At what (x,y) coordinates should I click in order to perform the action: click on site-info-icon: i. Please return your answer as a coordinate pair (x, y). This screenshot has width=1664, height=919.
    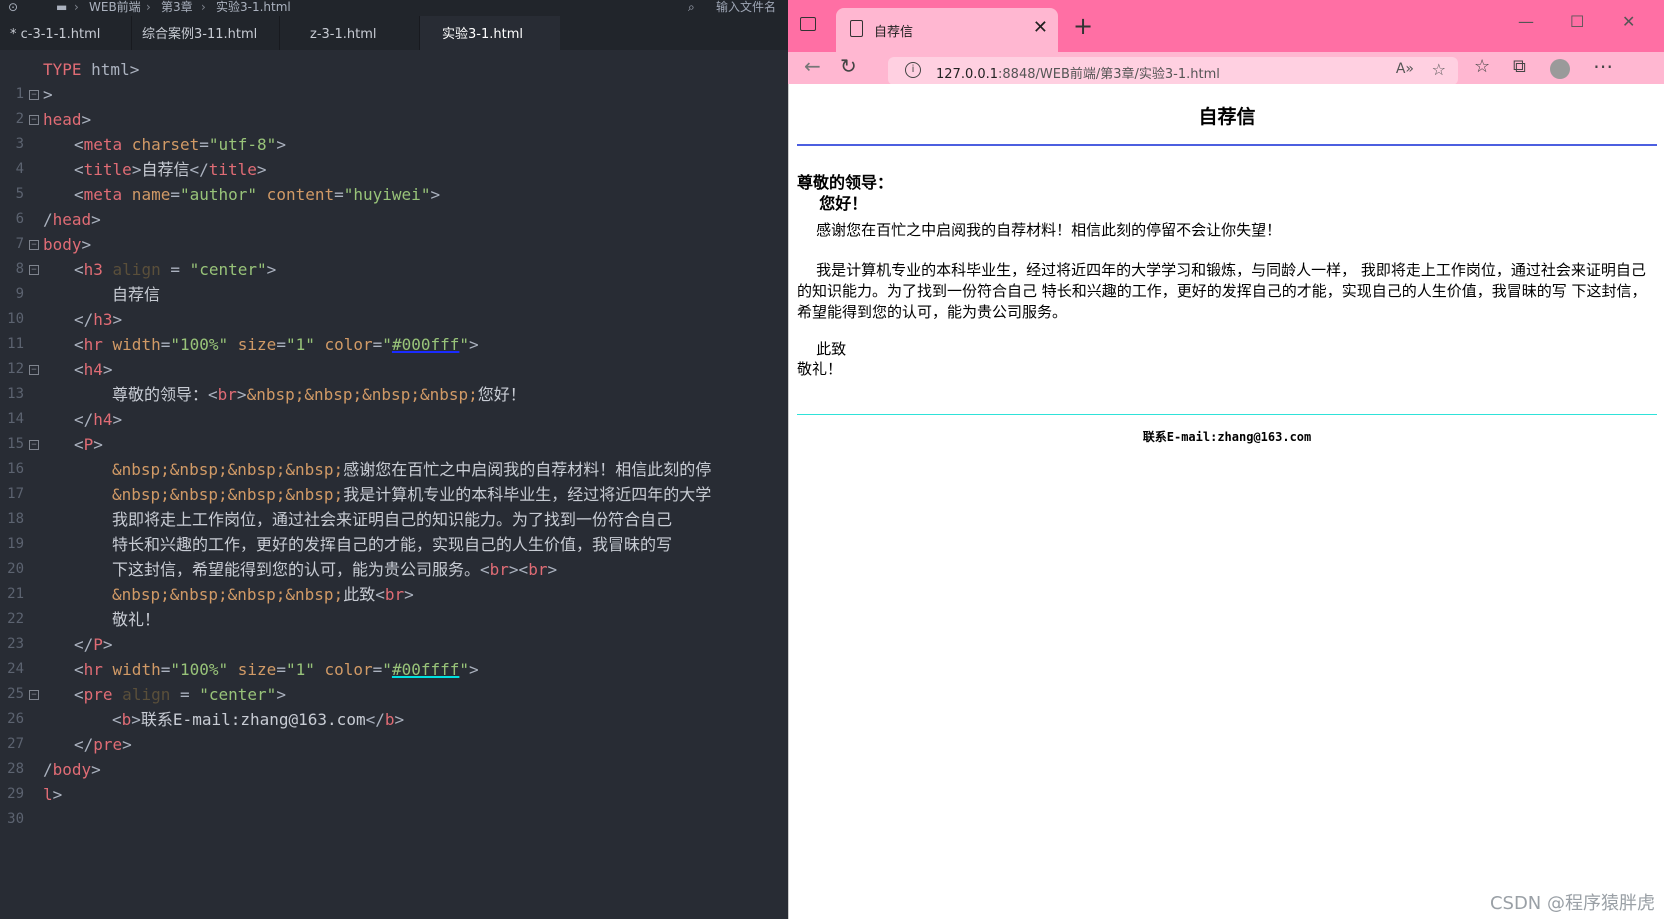
    Looking at the image, I should click on (913, 70).